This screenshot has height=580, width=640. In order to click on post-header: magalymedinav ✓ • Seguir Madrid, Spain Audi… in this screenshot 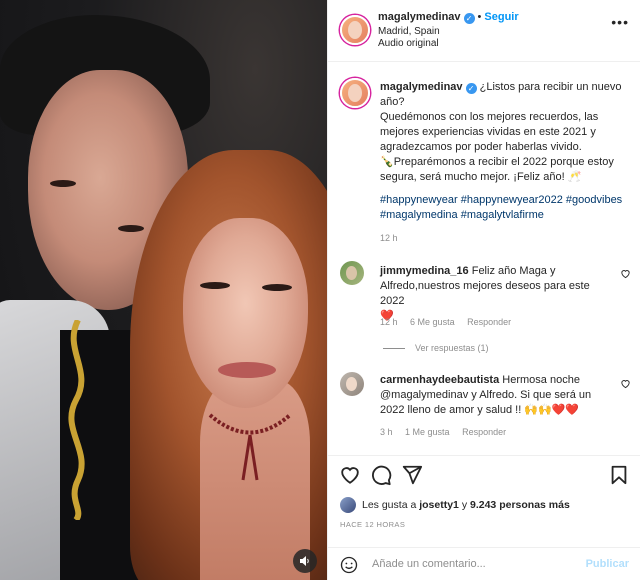, I will do `click(484, 31)`.